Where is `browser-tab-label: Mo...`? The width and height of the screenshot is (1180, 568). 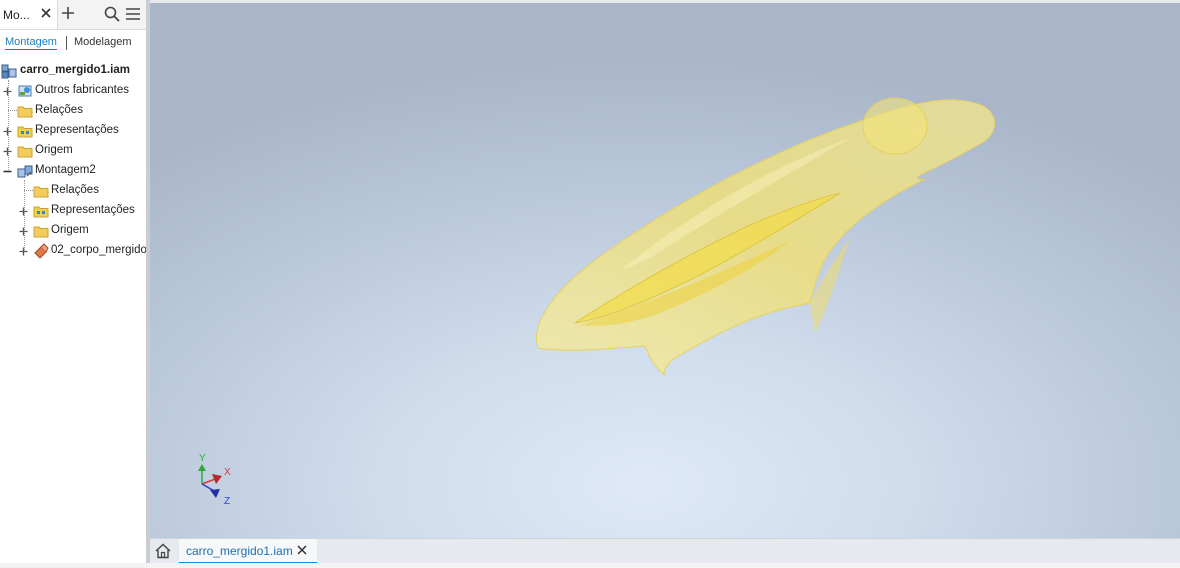
browser-tab-label: Mo... is located at coordinates (16, 15).